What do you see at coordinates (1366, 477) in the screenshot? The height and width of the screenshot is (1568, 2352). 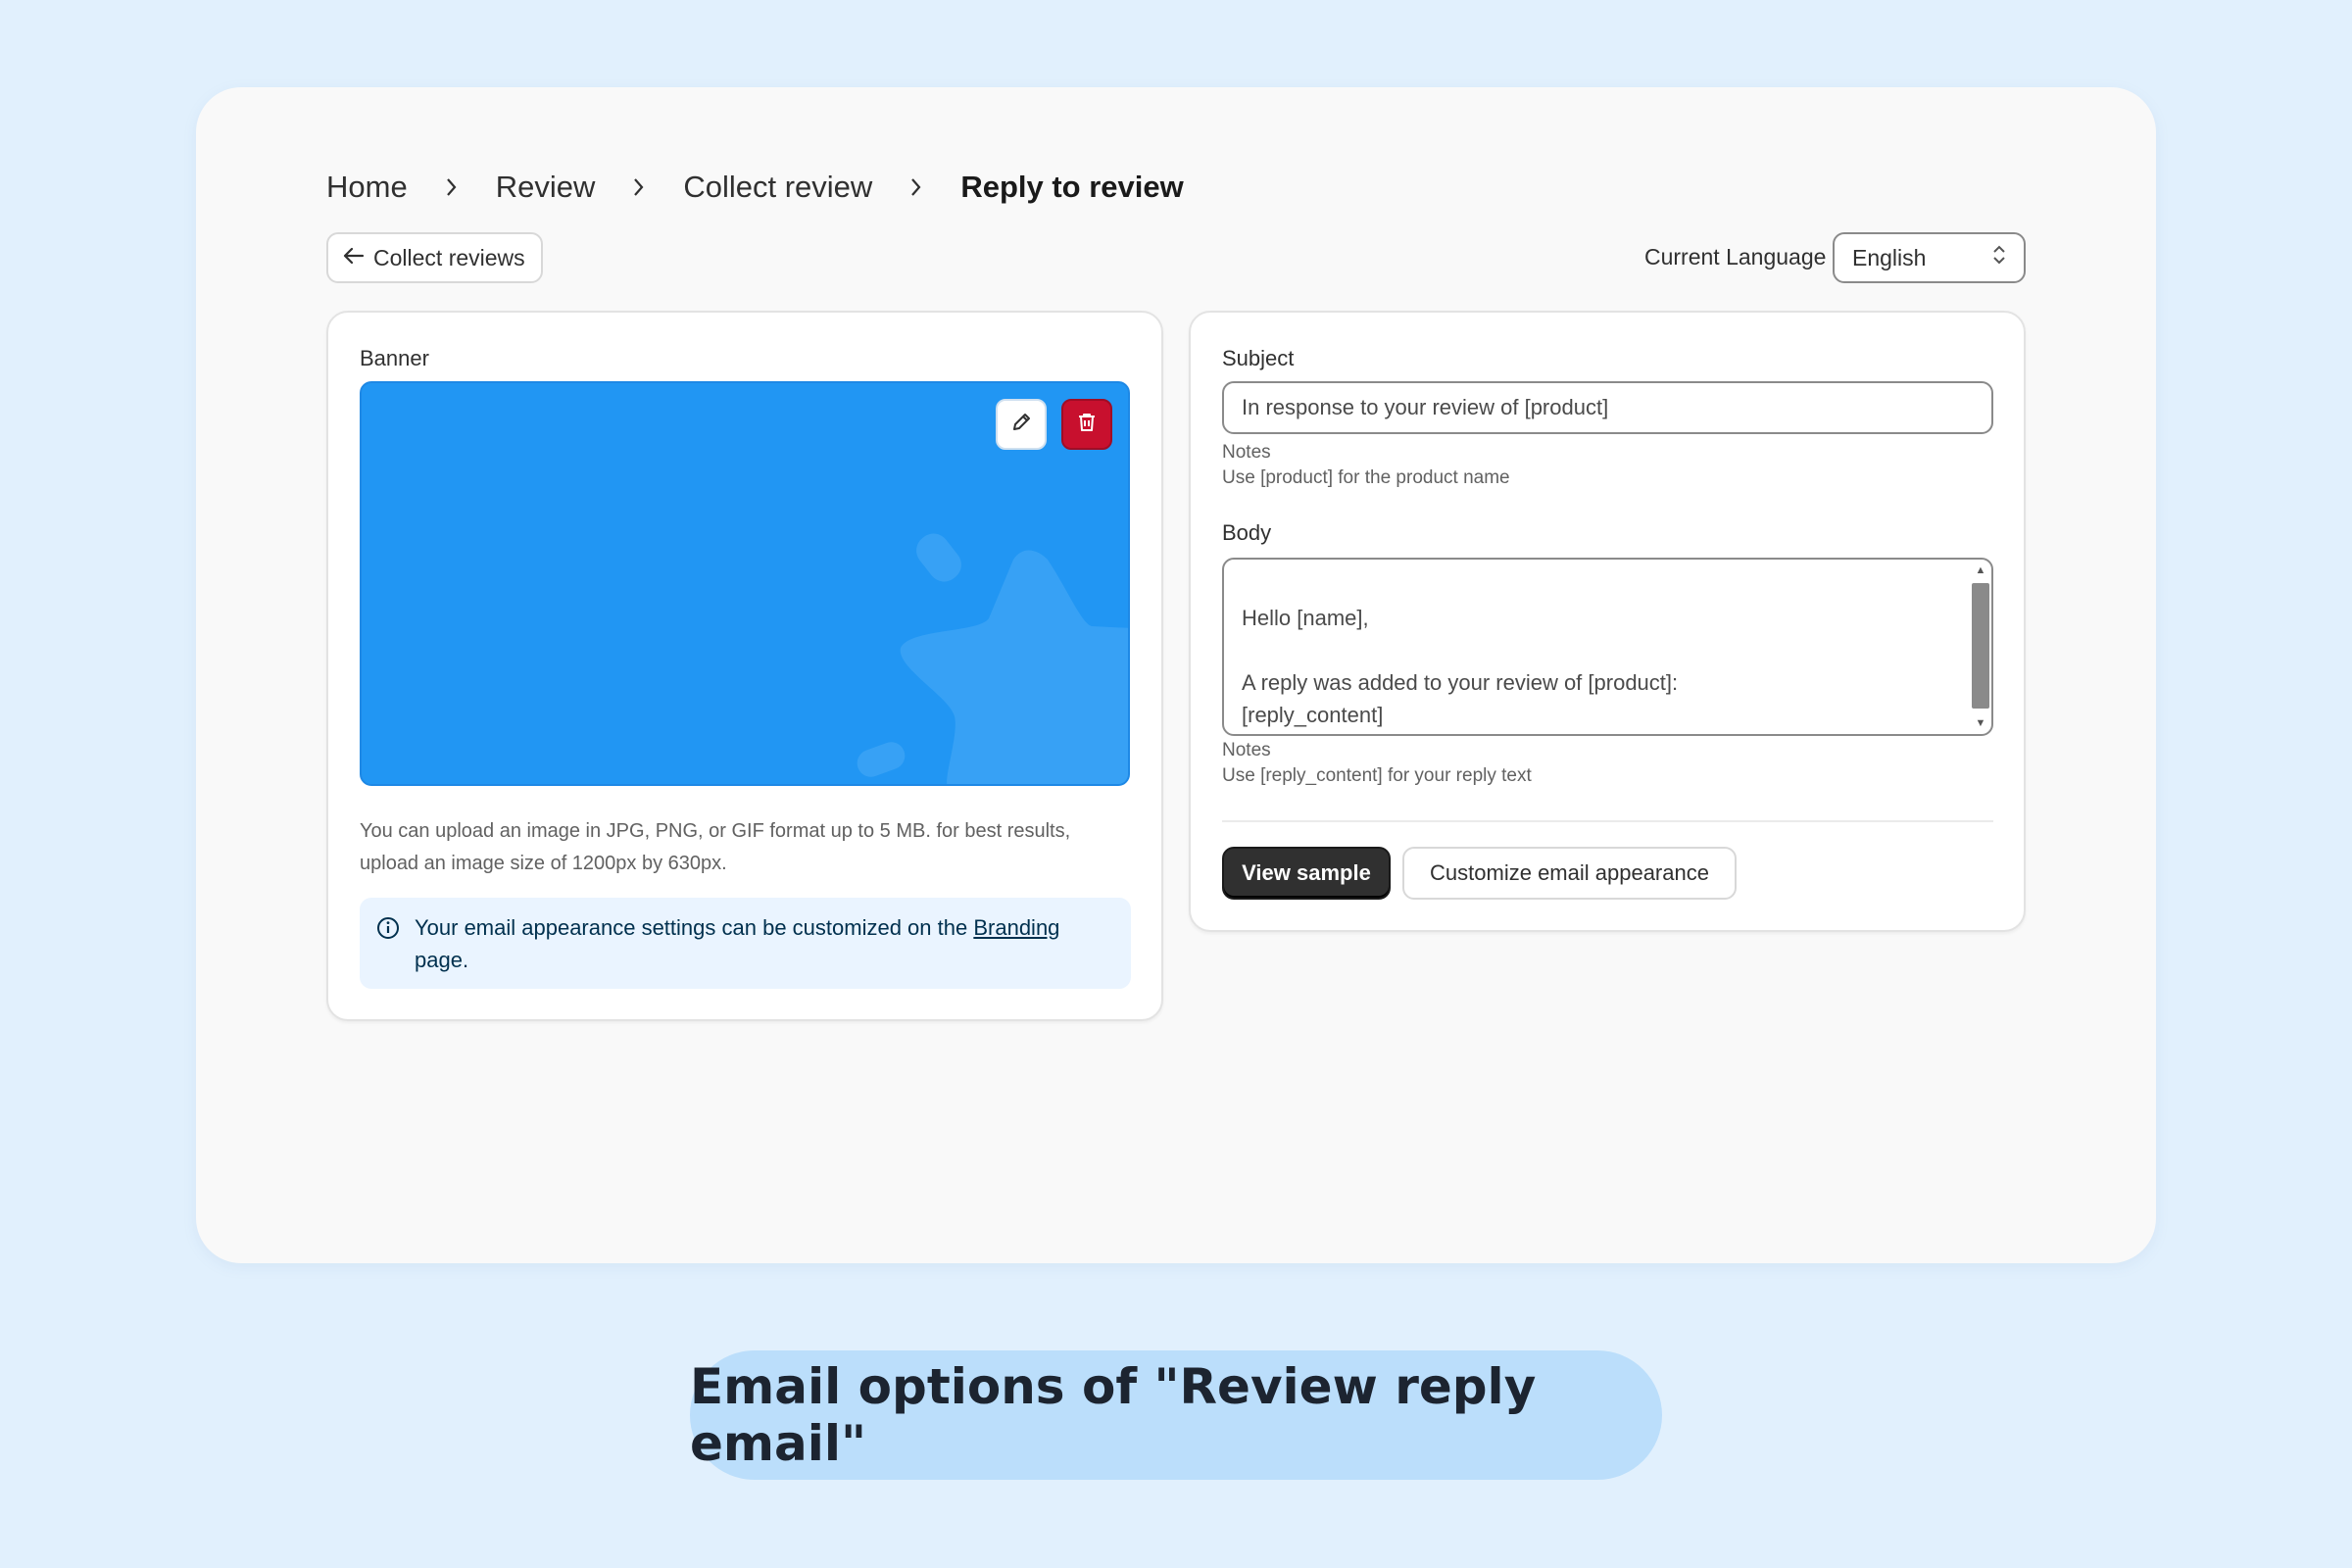 I see `subject-notes: Use [product] for the product name` at bounding box center [1366, 477].